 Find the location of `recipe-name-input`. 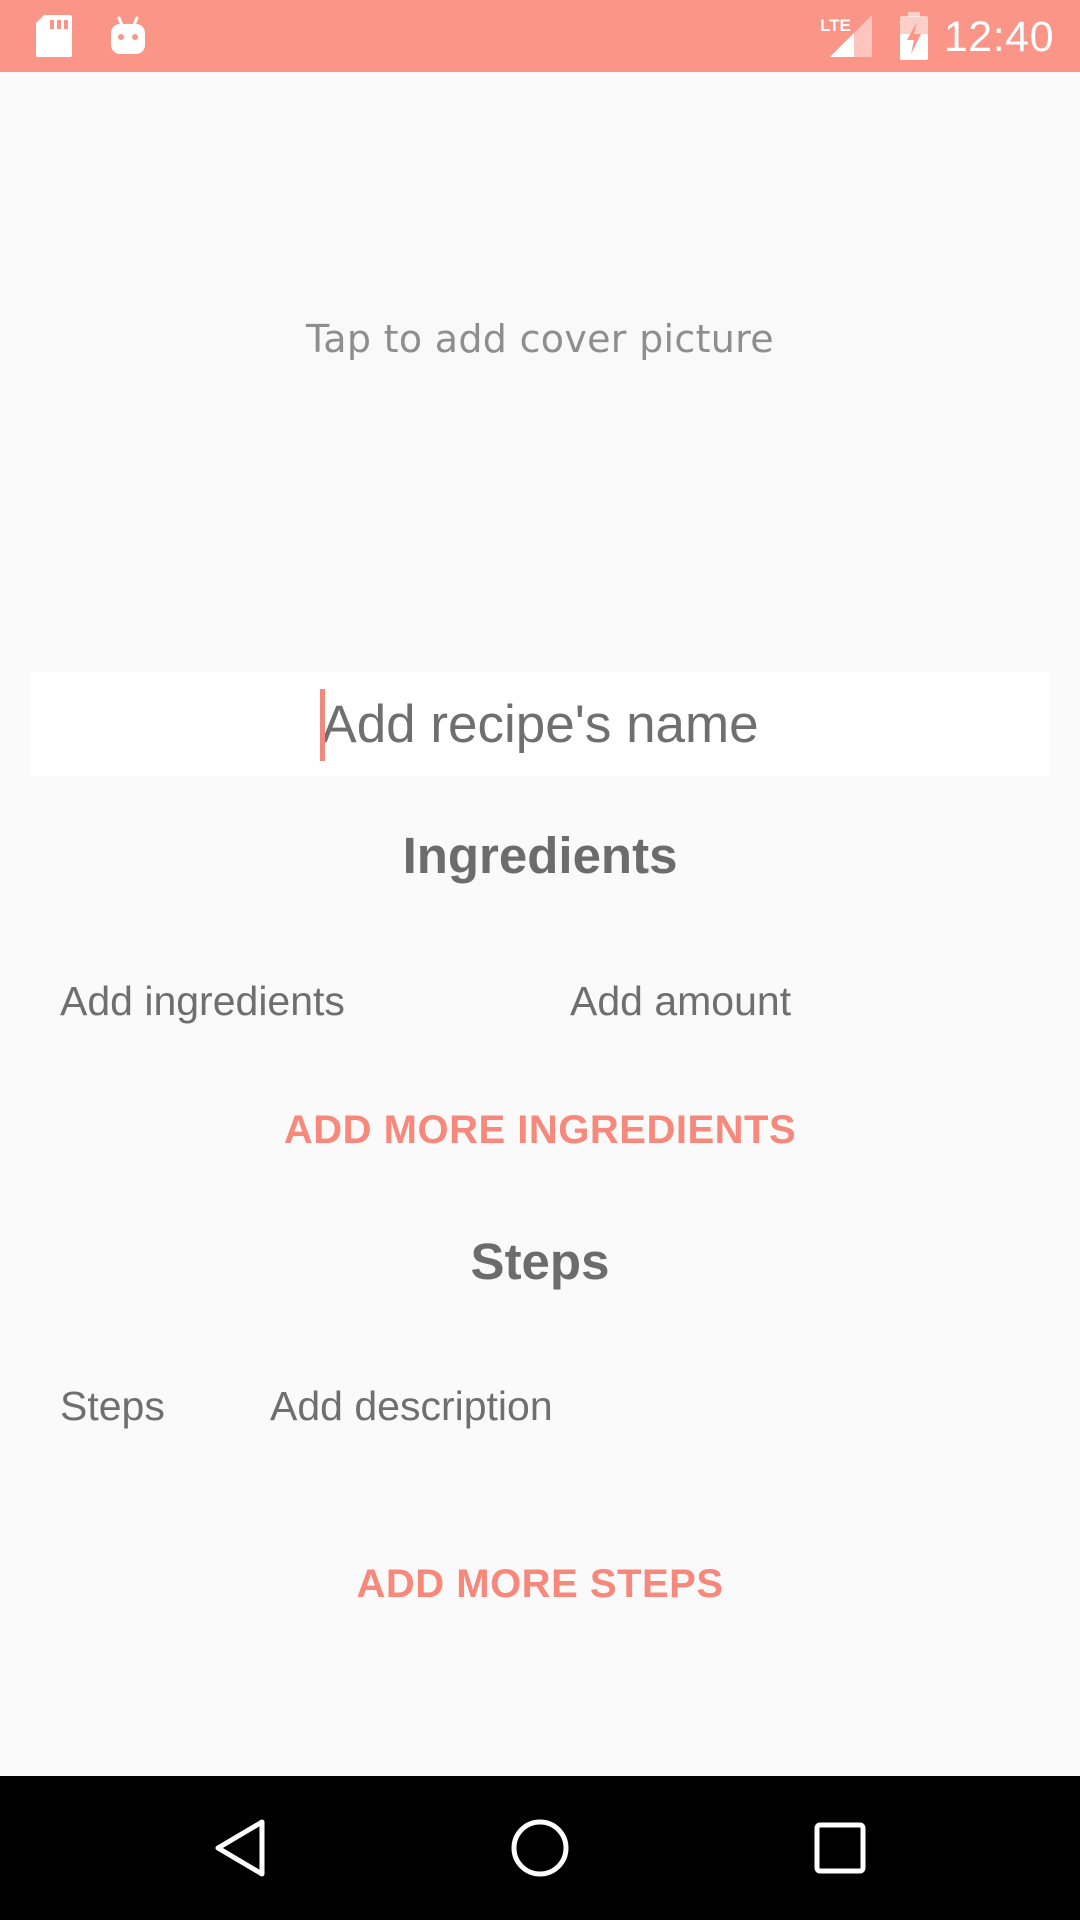

recipe-name-input is located at coordinates (540, 724).